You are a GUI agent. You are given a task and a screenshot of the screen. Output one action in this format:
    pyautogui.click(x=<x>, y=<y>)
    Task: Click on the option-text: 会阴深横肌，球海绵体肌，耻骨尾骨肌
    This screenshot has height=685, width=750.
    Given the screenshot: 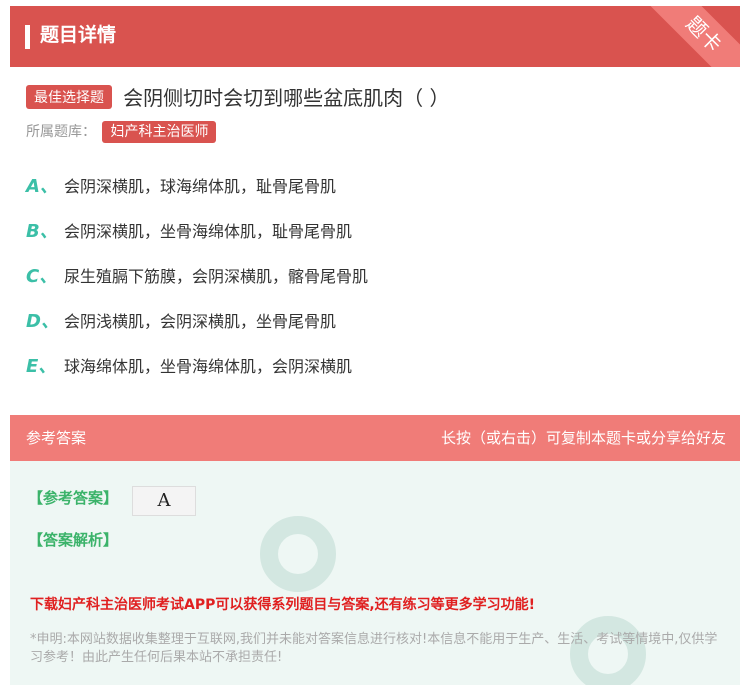 What is the action you would take?
    pyautogui.click(x=200, y=186)
    